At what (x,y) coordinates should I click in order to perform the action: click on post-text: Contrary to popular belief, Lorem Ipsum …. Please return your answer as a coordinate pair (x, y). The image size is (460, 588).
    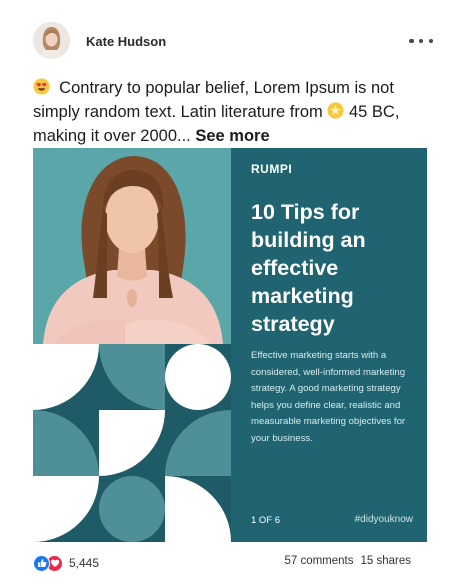
    Looking at the image, I should click on (230, 112).